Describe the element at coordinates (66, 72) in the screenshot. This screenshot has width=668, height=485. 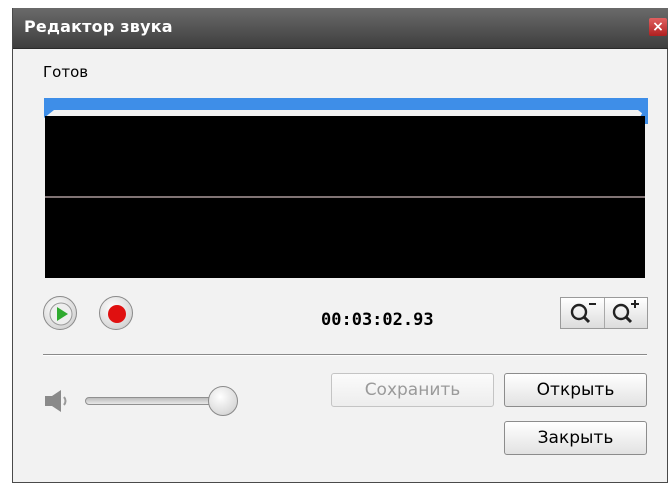
I see `status-label: Готов` at that location.